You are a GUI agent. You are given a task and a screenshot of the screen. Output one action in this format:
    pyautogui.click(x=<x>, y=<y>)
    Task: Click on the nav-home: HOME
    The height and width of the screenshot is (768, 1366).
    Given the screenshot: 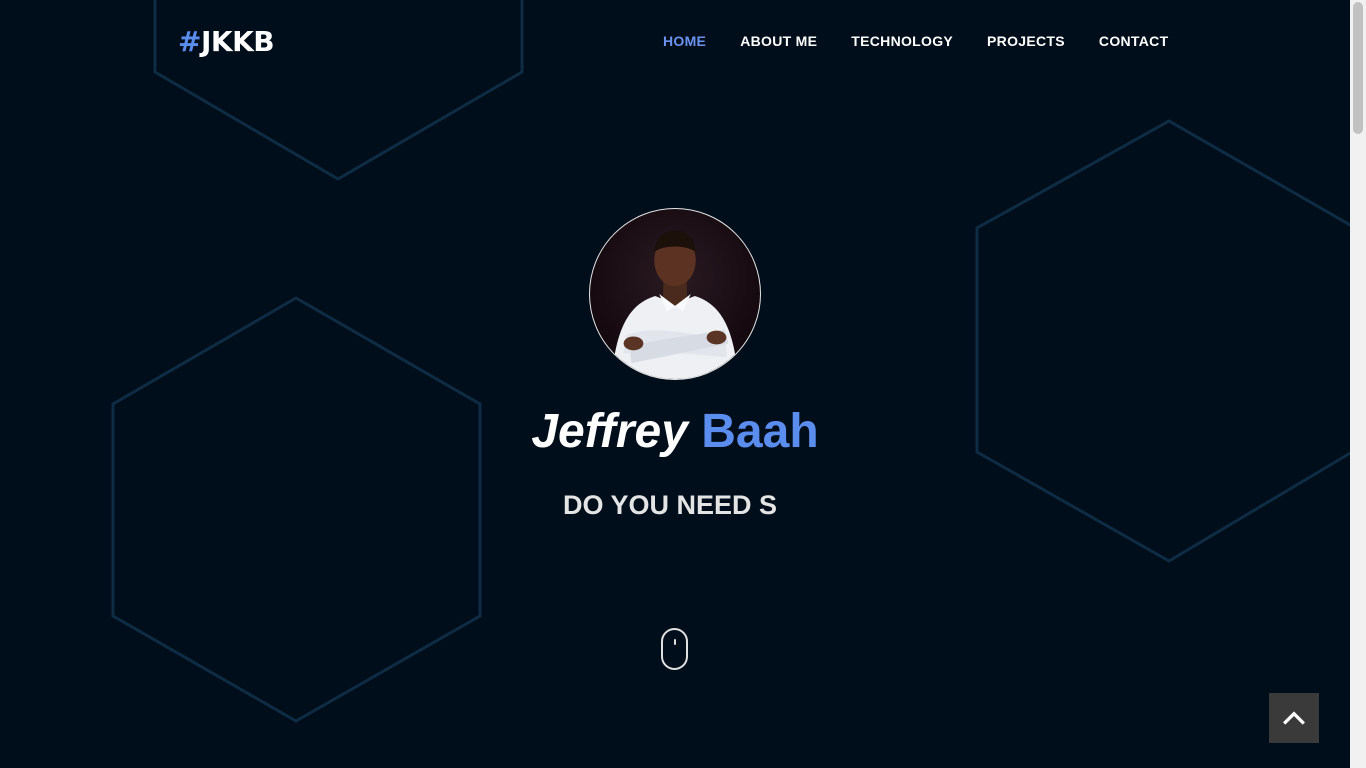 What is the action you would take?
    pyautogui.click(x=684, y=41)
    